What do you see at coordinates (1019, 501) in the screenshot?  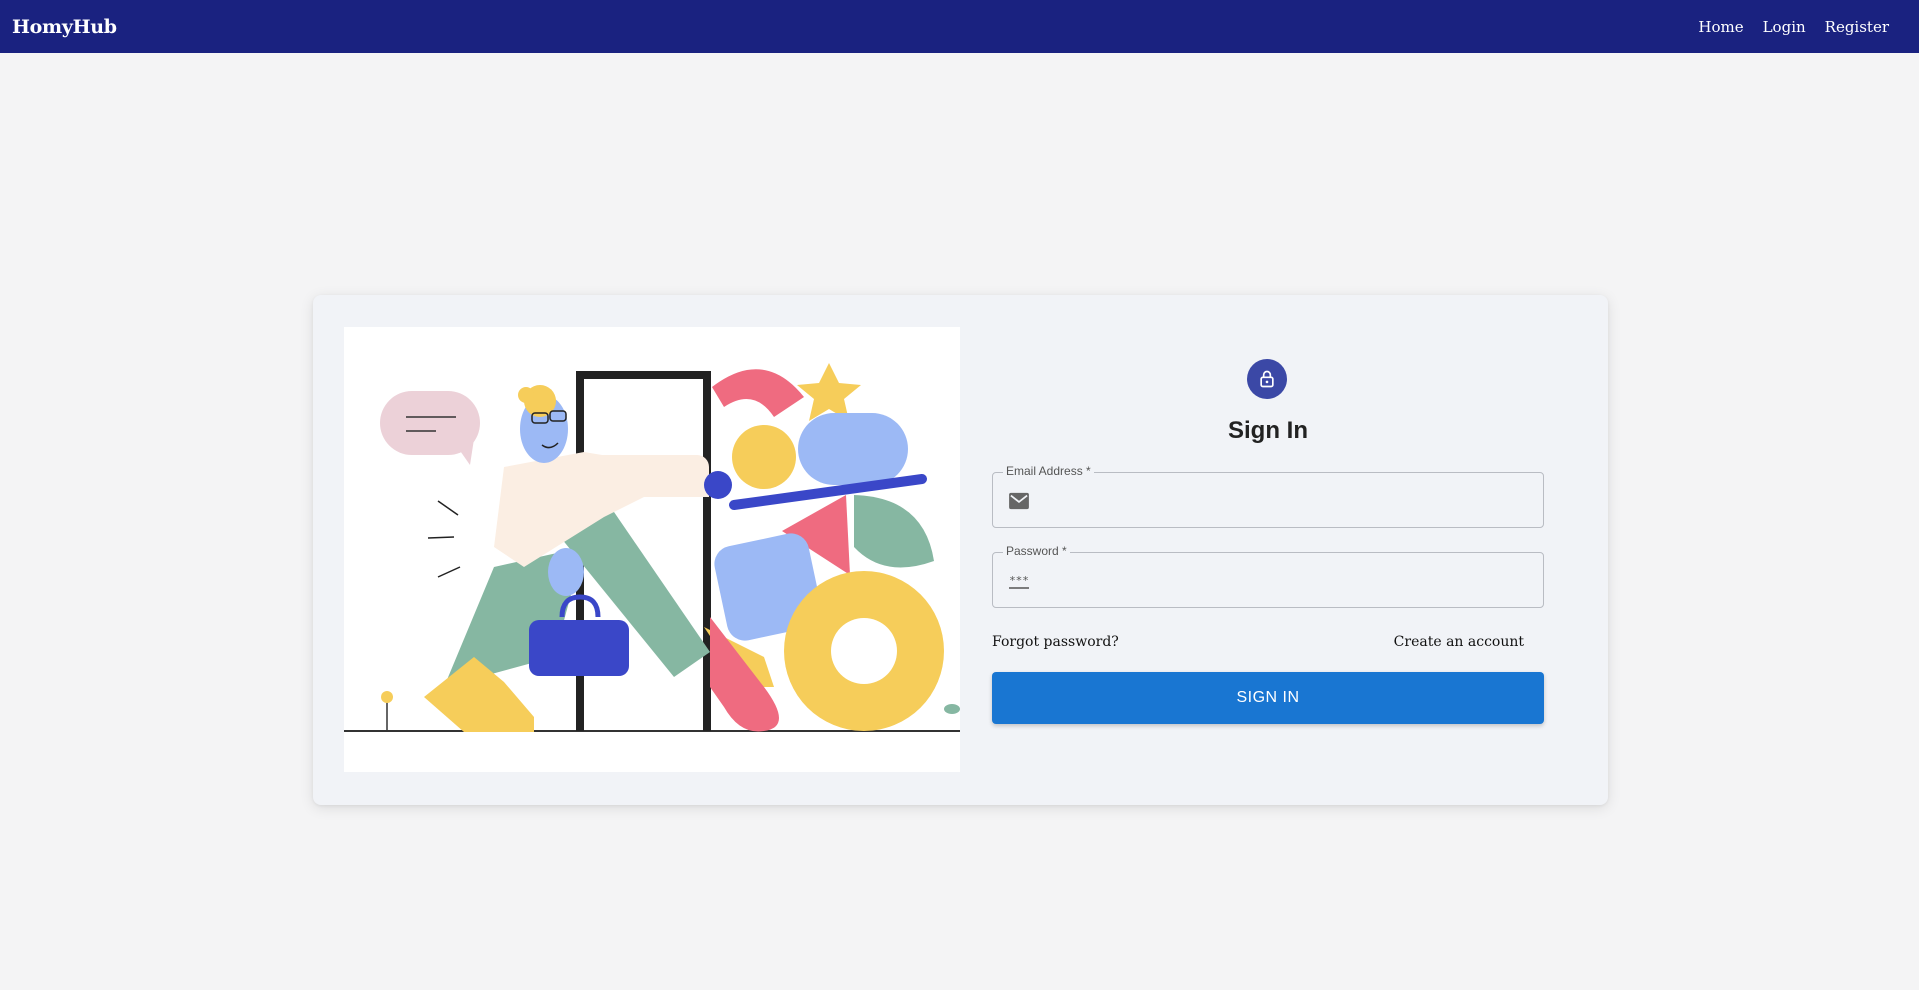 I see `mail-icon` at bounding box center [1019, 501].